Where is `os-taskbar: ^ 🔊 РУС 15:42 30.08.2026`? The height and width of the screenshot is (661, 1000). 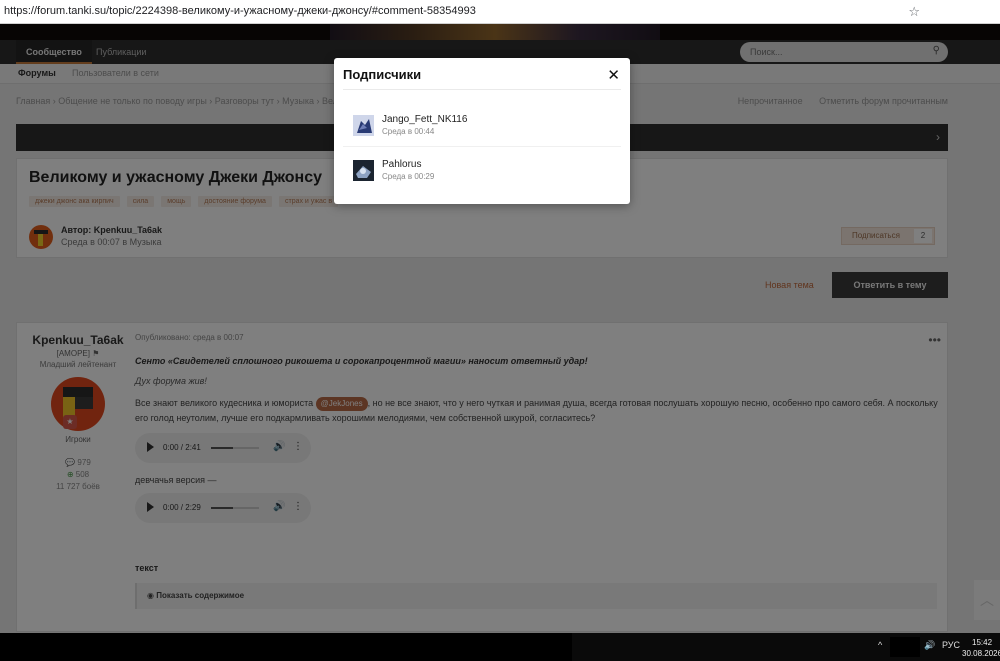 os-taskbar: ^ 🔊 РУС 15:42 30.08.2026 is located at coordinates (500, 647).